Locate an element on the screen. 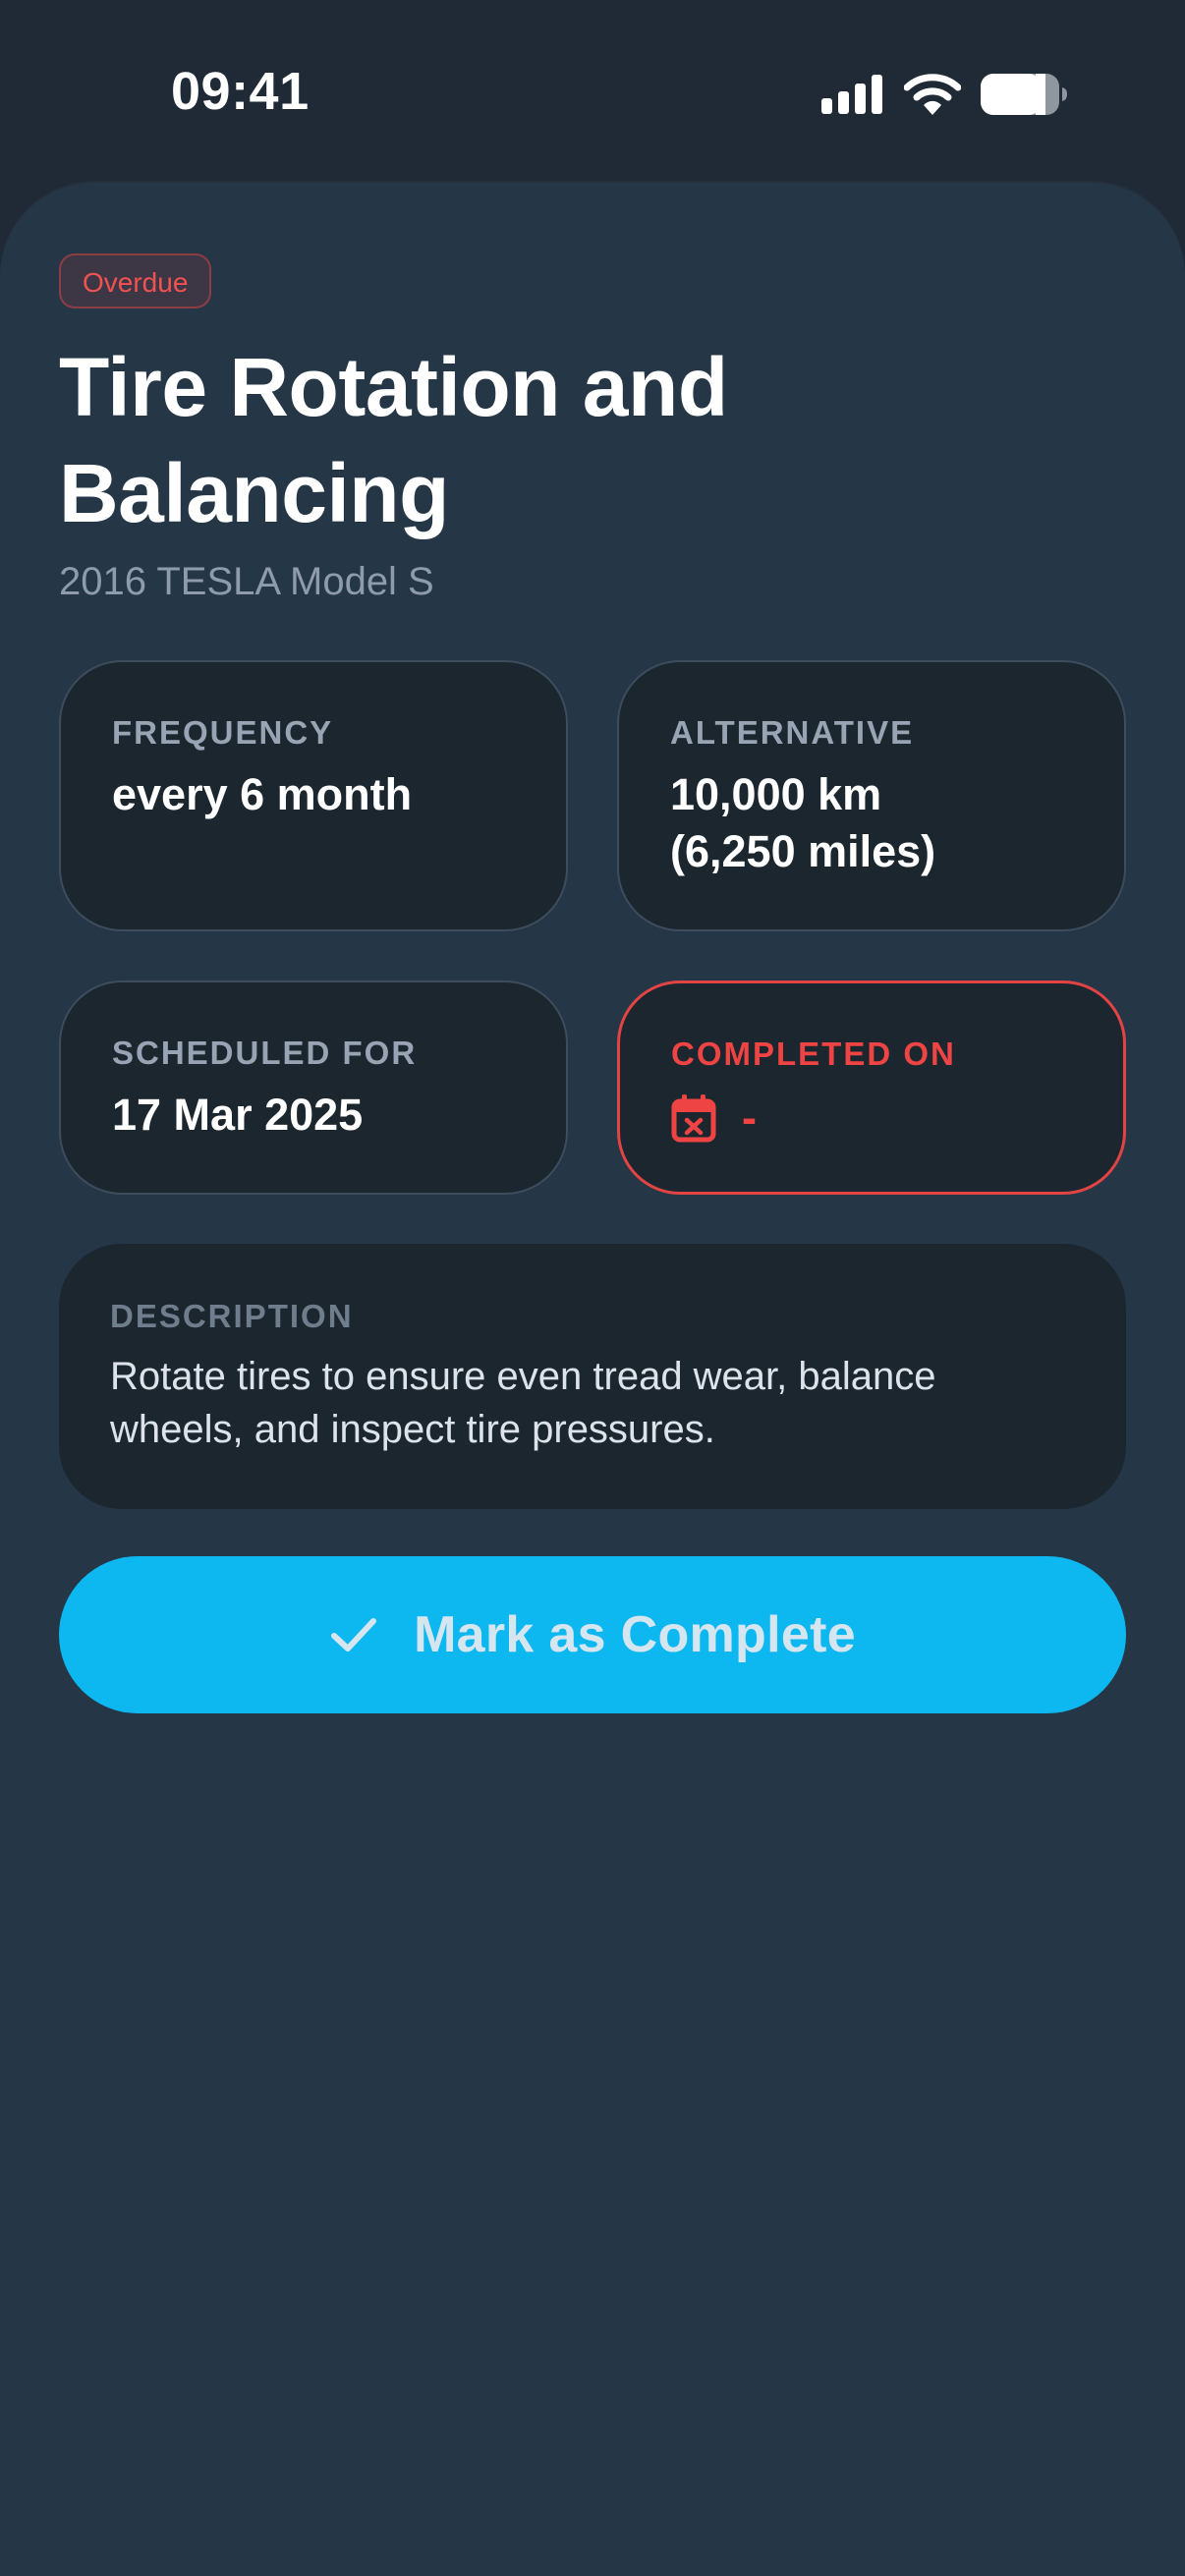 The image size is (1185, 2576). frequency-label: FREQUENCY is located at coordinates (223, 732).